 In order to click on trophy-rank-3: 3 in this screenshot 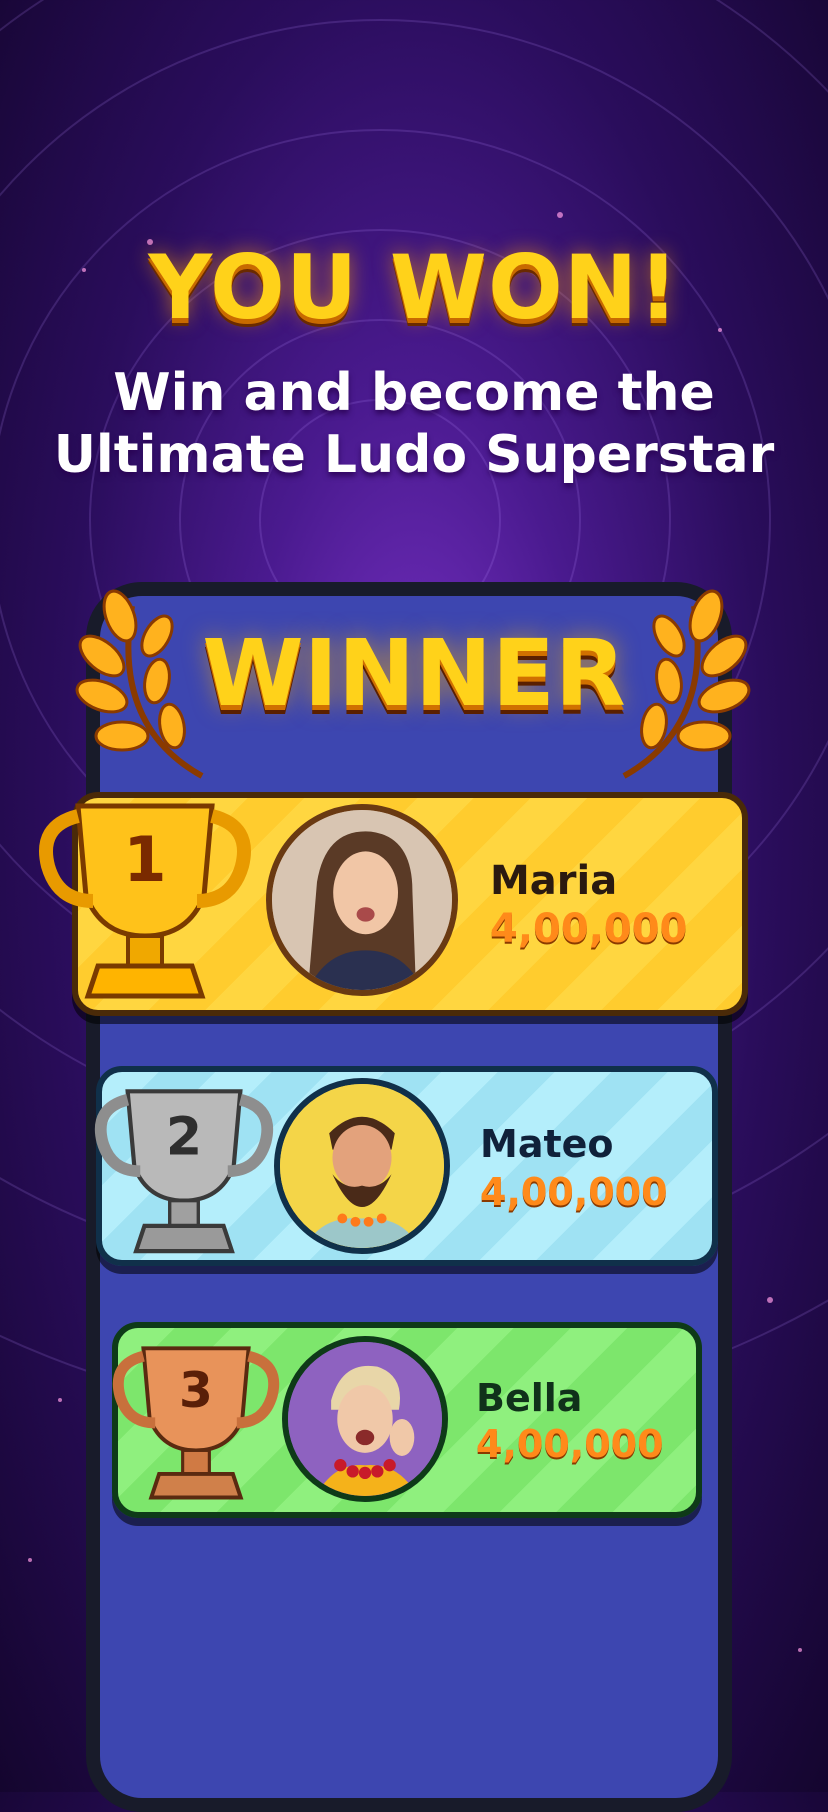, I will do `click(196, 1391)`.